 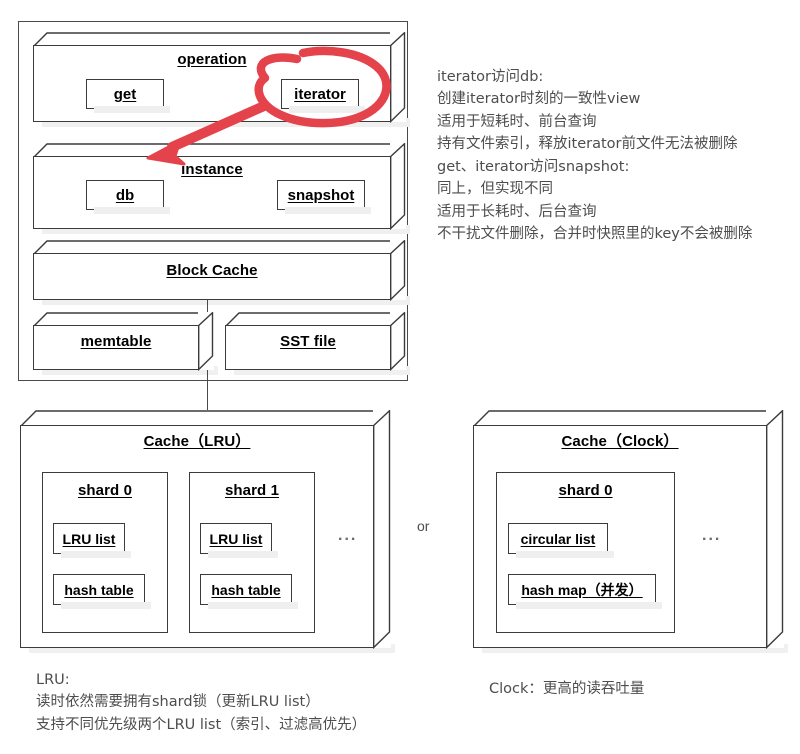 I want to click on block-cache-box-top-face, so click(x=219, y=247).